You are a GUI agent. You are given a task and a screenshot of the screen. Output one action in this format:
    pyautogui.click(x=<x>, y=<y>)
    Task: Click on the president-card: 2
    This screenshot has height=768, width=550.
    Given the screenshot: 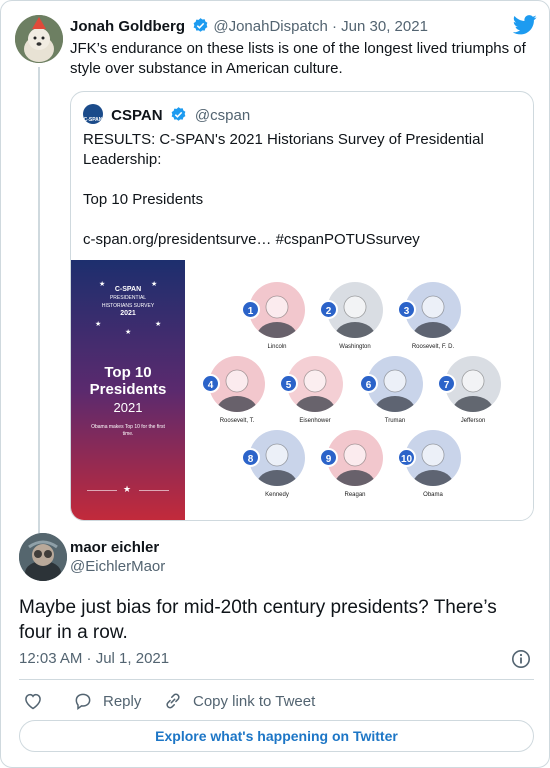 What is the action you would take?
    pyautogui.click(x=354, y=312)
    